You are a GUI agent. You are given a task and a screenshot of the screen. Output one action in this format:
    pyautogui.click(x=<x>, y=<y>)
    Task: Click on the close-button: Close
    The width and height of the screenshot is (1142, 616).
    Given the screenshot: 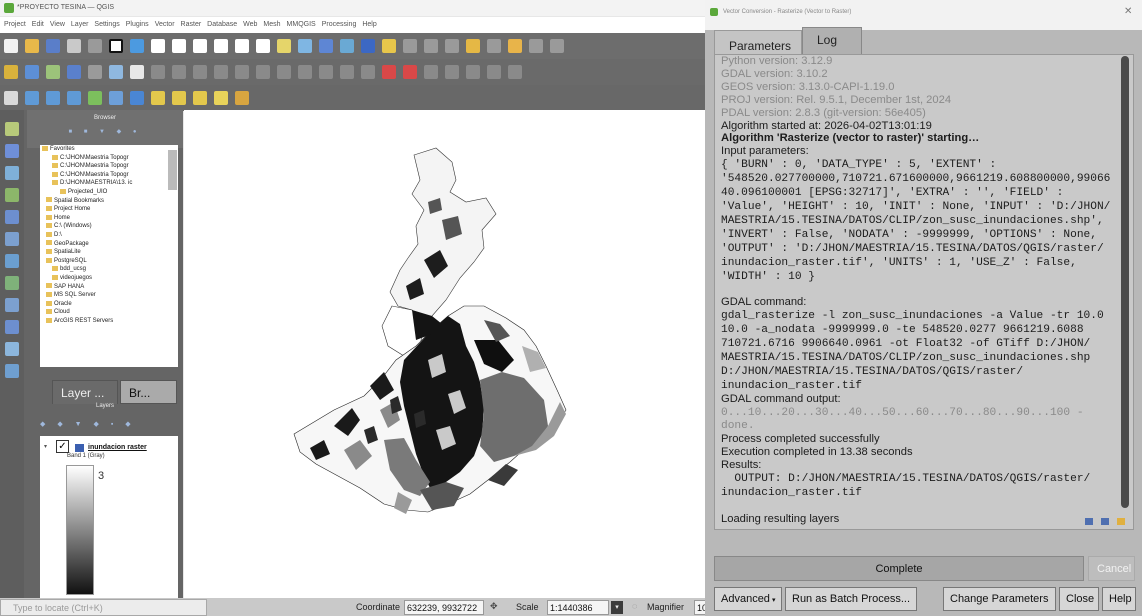 What is the action you would take?
    pyautogui.click(x=1079, y=599)
    